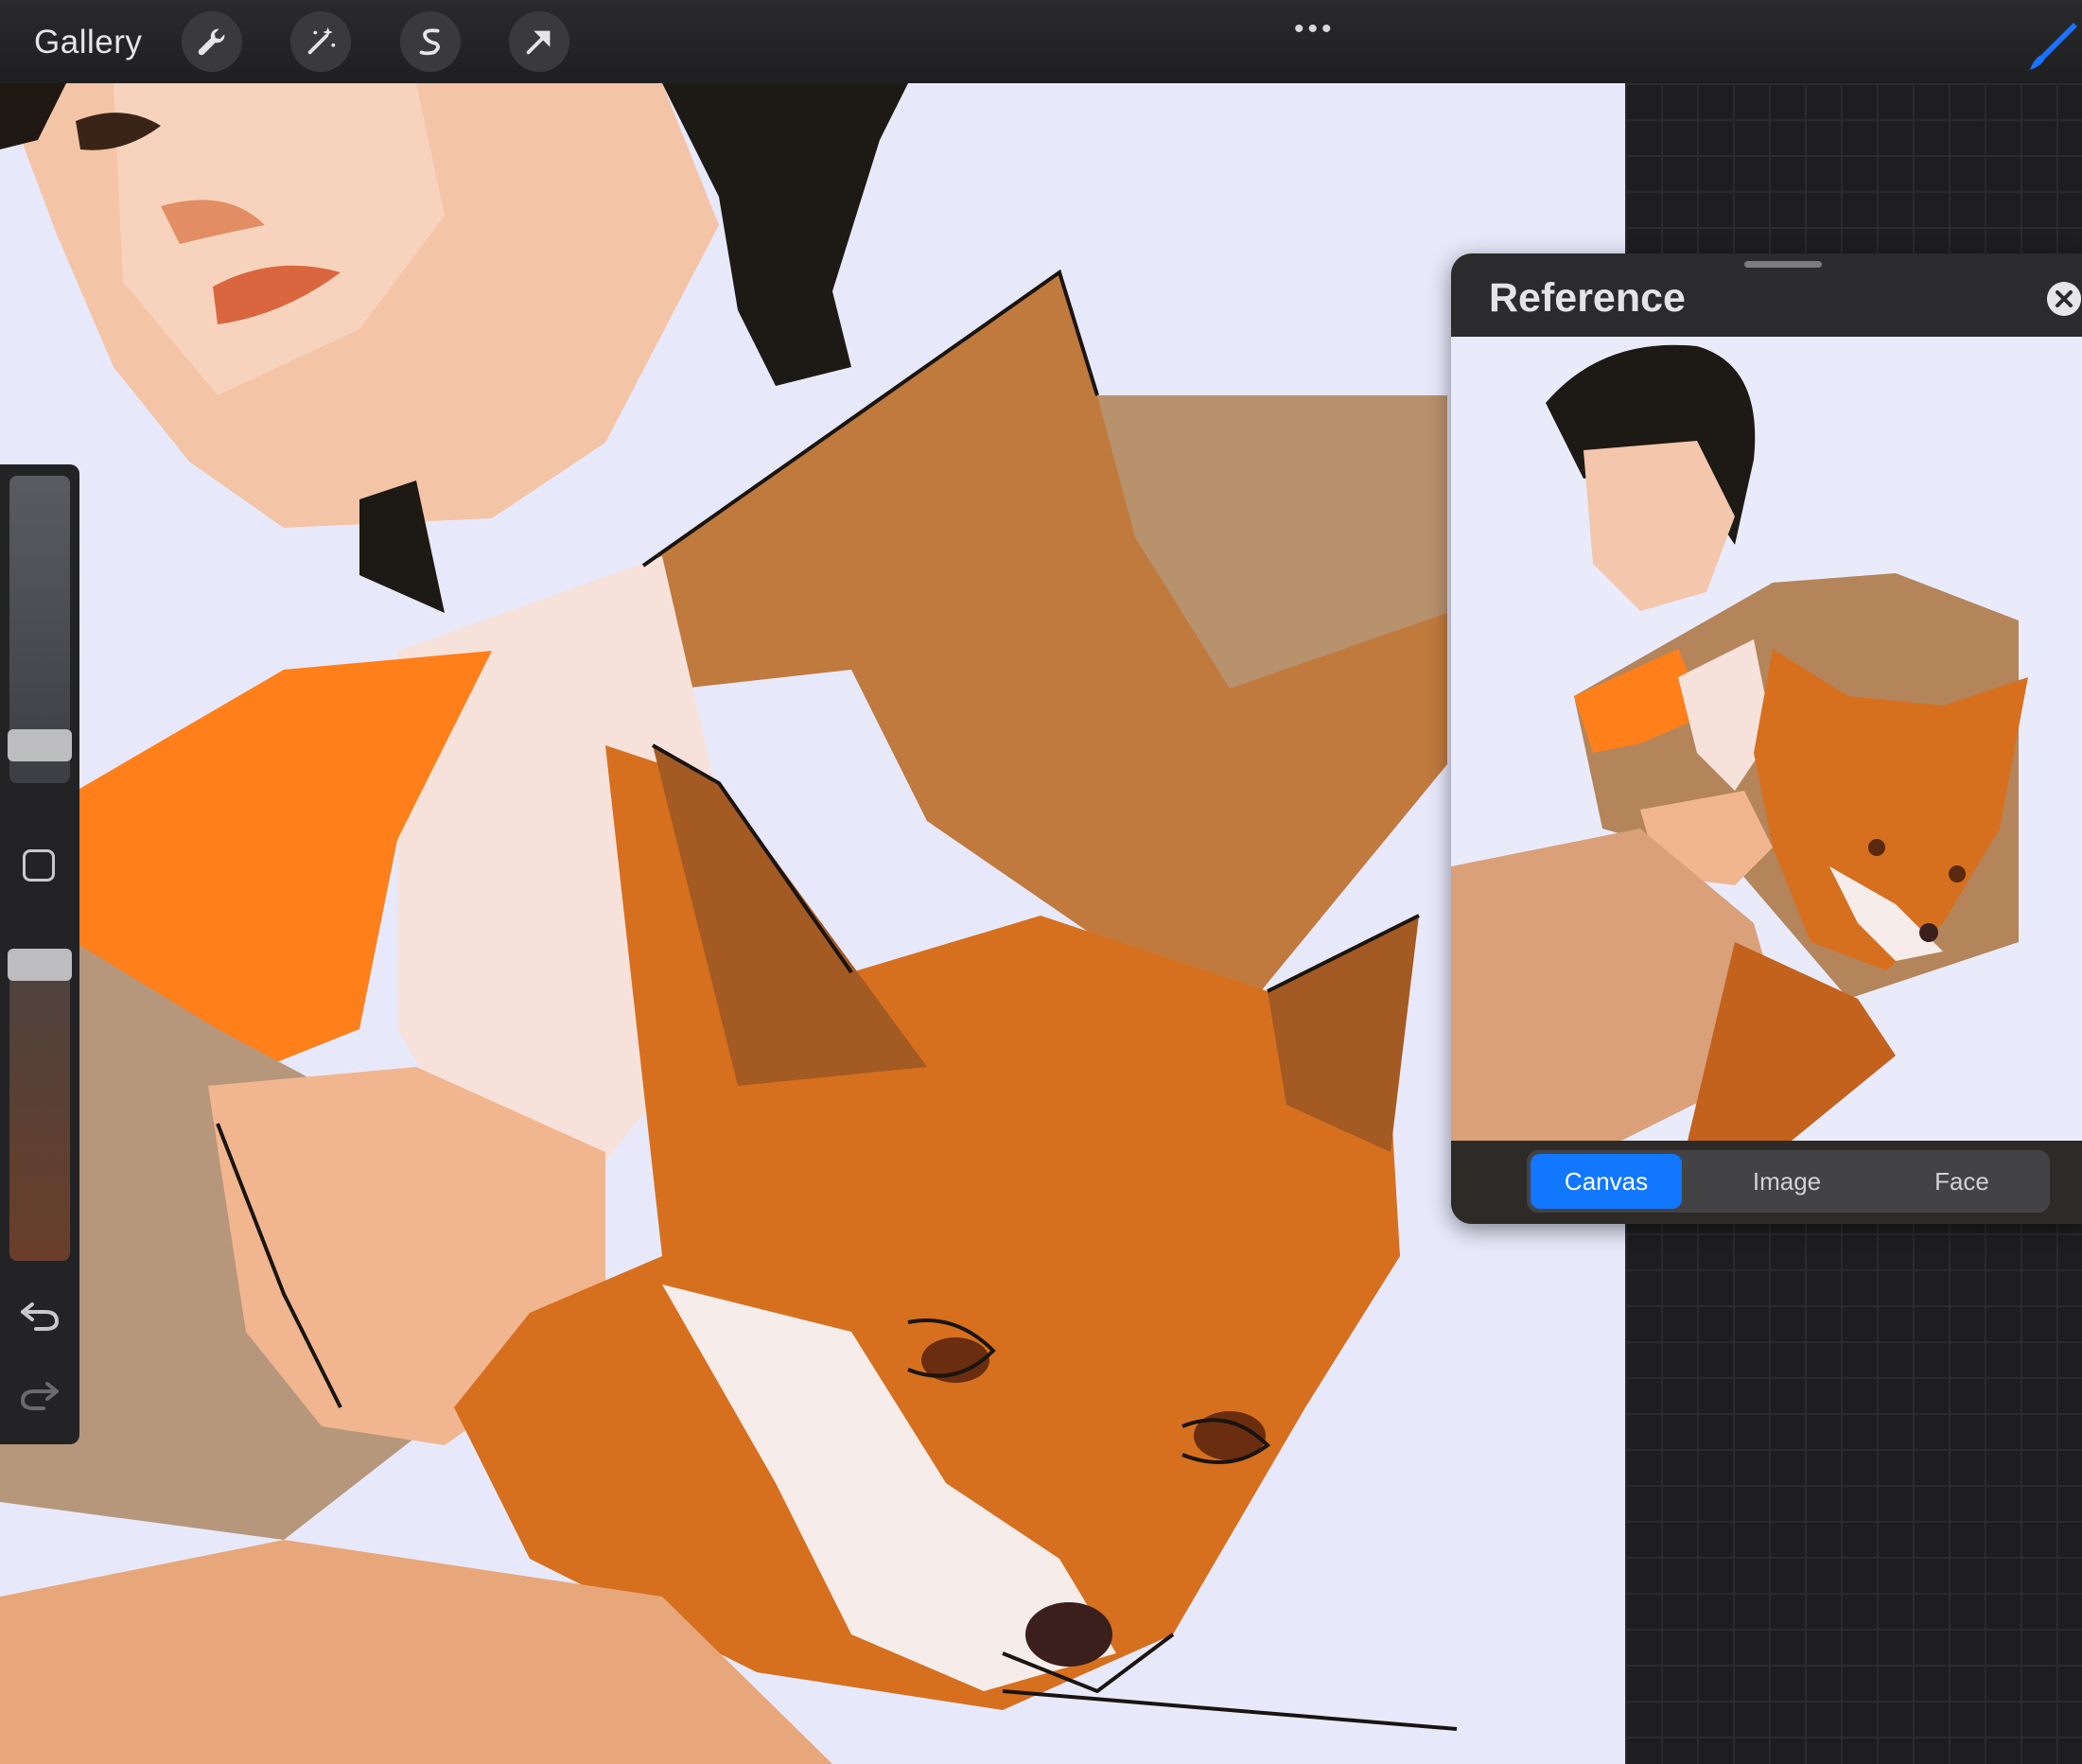 The width and height of the screenshot is (2082, 1764). I want to click on left-sidebar, so click(39, 954).